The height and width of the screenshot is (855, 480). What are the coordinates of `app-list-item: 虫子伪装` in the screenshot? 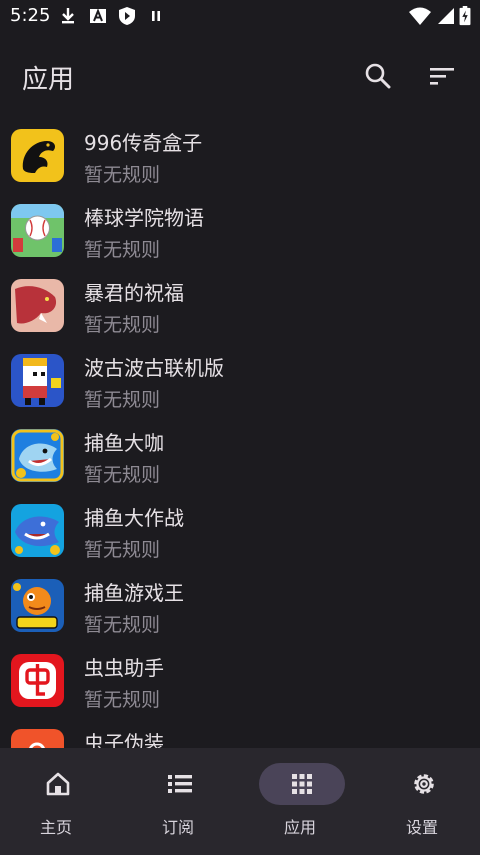 It's located at (240, 733).